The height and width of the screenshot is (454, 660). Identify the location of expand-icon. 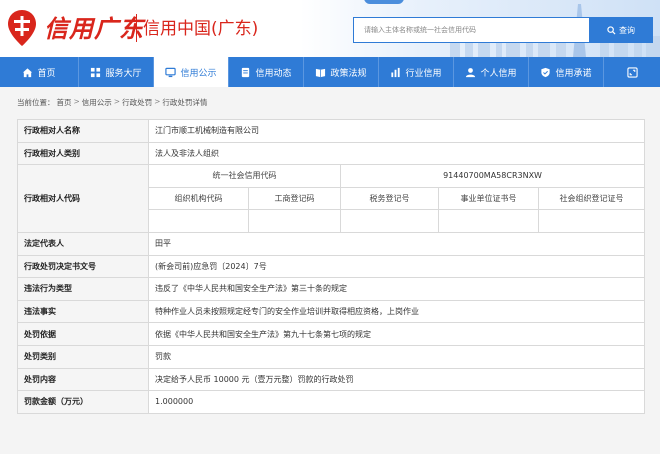
(632, 72).